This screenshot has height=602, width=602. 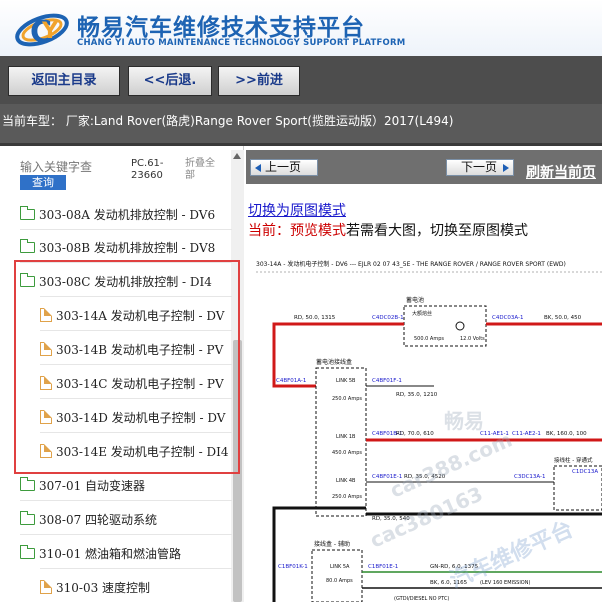 I want to click on battery-terminal-icon, so click(x=460, y=326).